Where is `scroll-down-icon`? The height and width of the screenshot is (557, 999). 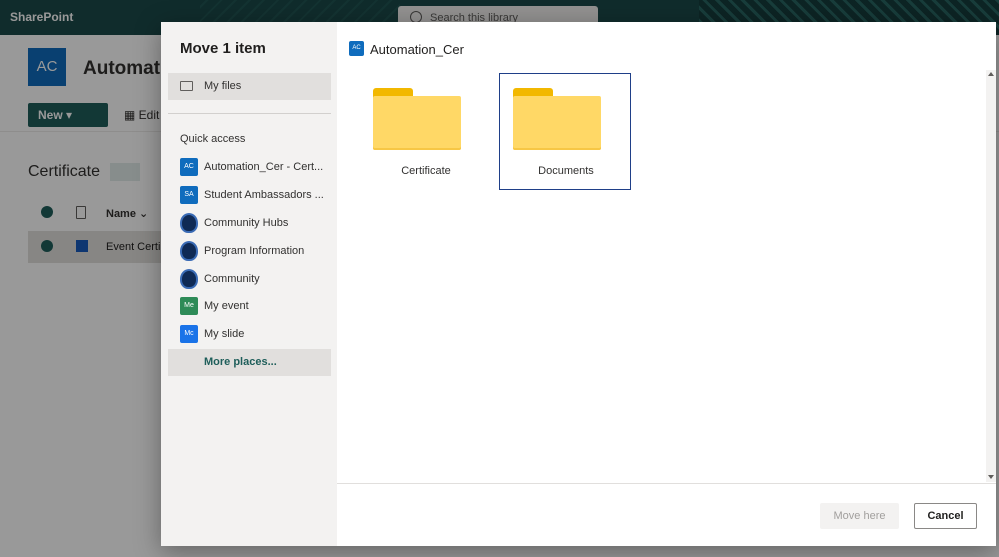
scroll-down-icon is located at coordinates (991, 477).